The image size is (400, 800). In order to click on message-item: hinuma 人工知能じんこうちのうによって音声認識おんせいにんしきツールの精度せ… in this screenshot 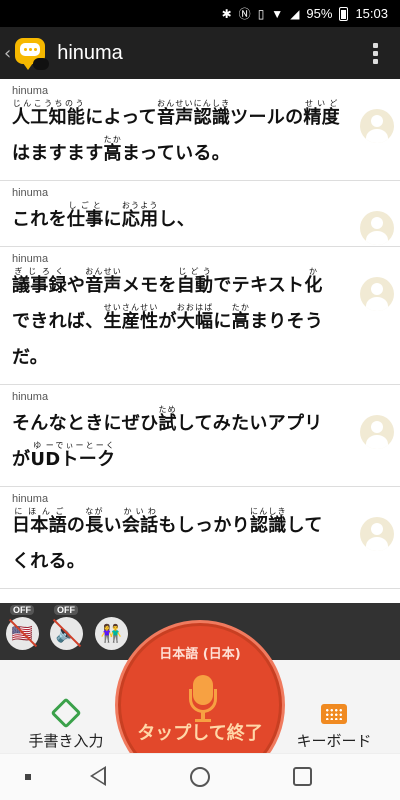, I will do `click(200, 130)`.